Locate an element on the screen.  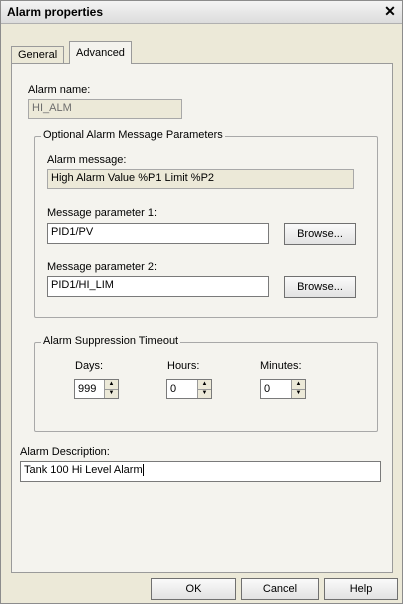
alarm-description-label: Alarm Description: is located at coordinates (65, 452).